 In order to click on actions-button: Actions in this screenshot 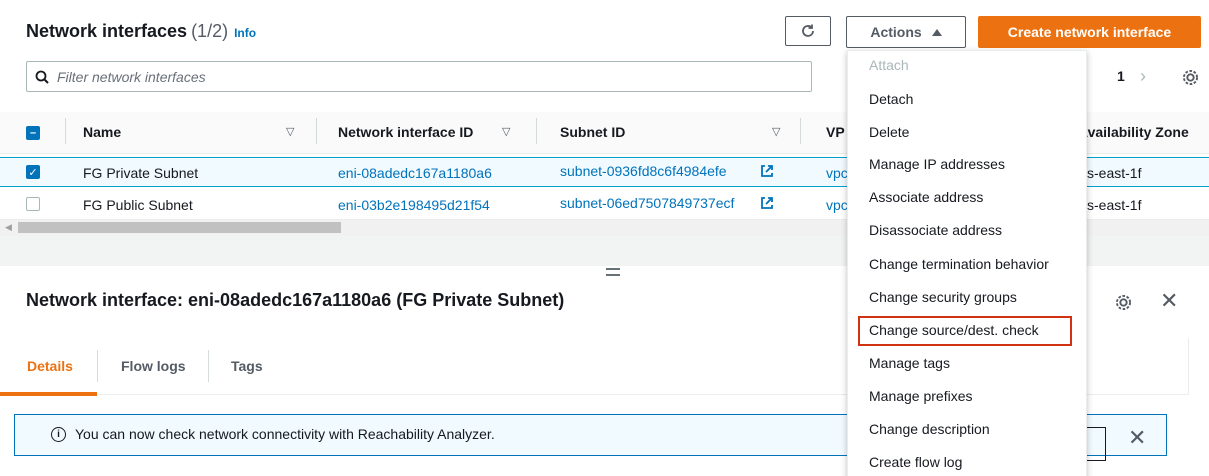, I will do `click(906, 32)`.